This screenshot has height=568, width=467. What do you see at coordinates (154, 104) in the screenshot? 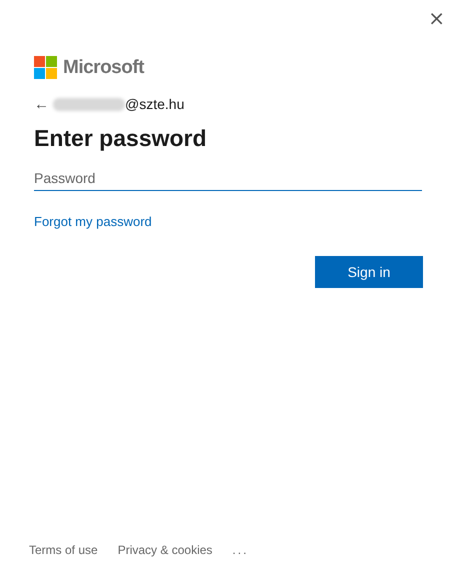
I see `account-email: @szte.hu` at bounding box center [154, 104].